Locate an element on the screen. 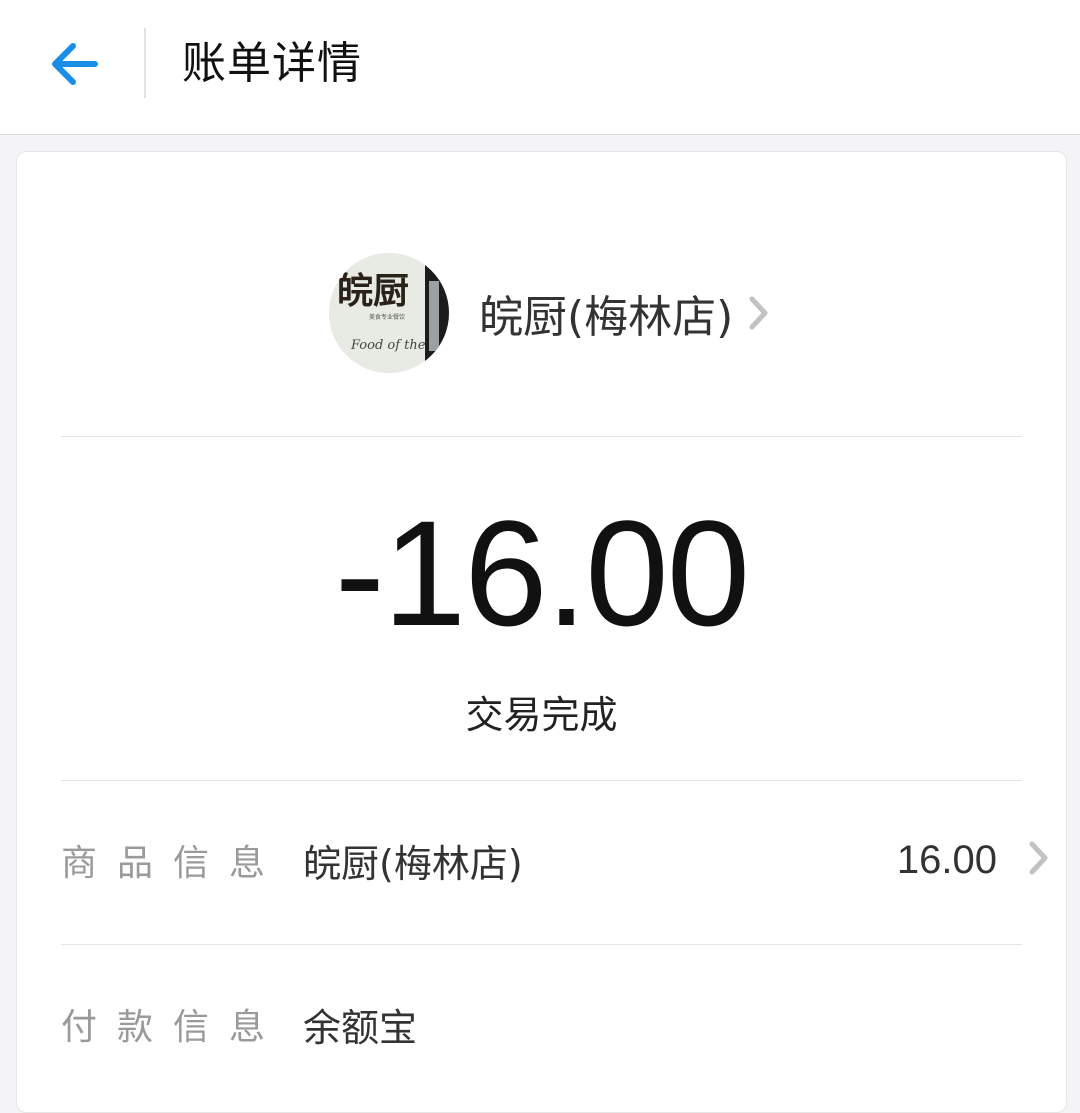 This screenshot has height=1113, width=1080. payment-info-value: 余额宝 is located at coordinates (360, 1027).